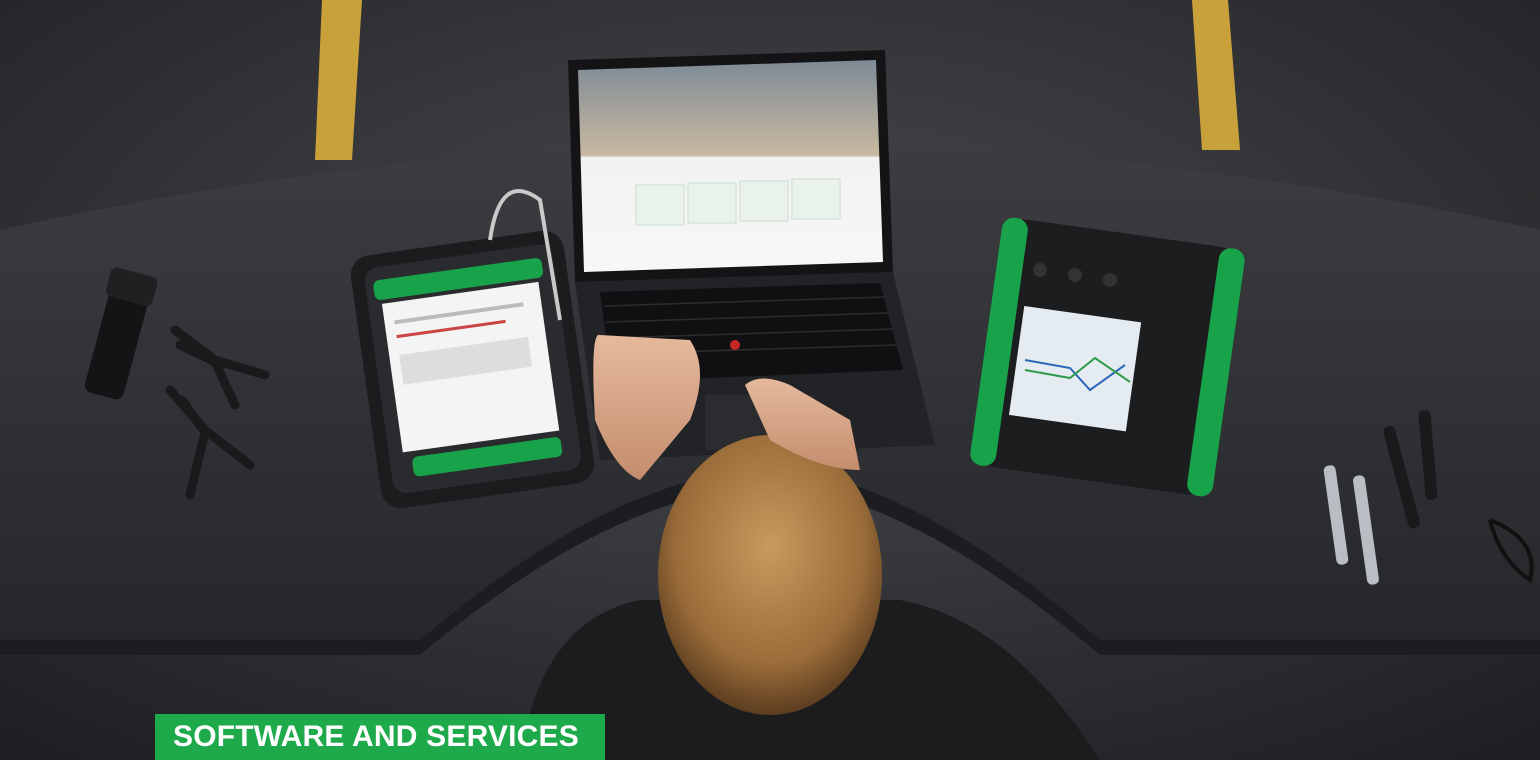 The image size is (1540, 760). I want to click on tablet-device, so click(472, 369).